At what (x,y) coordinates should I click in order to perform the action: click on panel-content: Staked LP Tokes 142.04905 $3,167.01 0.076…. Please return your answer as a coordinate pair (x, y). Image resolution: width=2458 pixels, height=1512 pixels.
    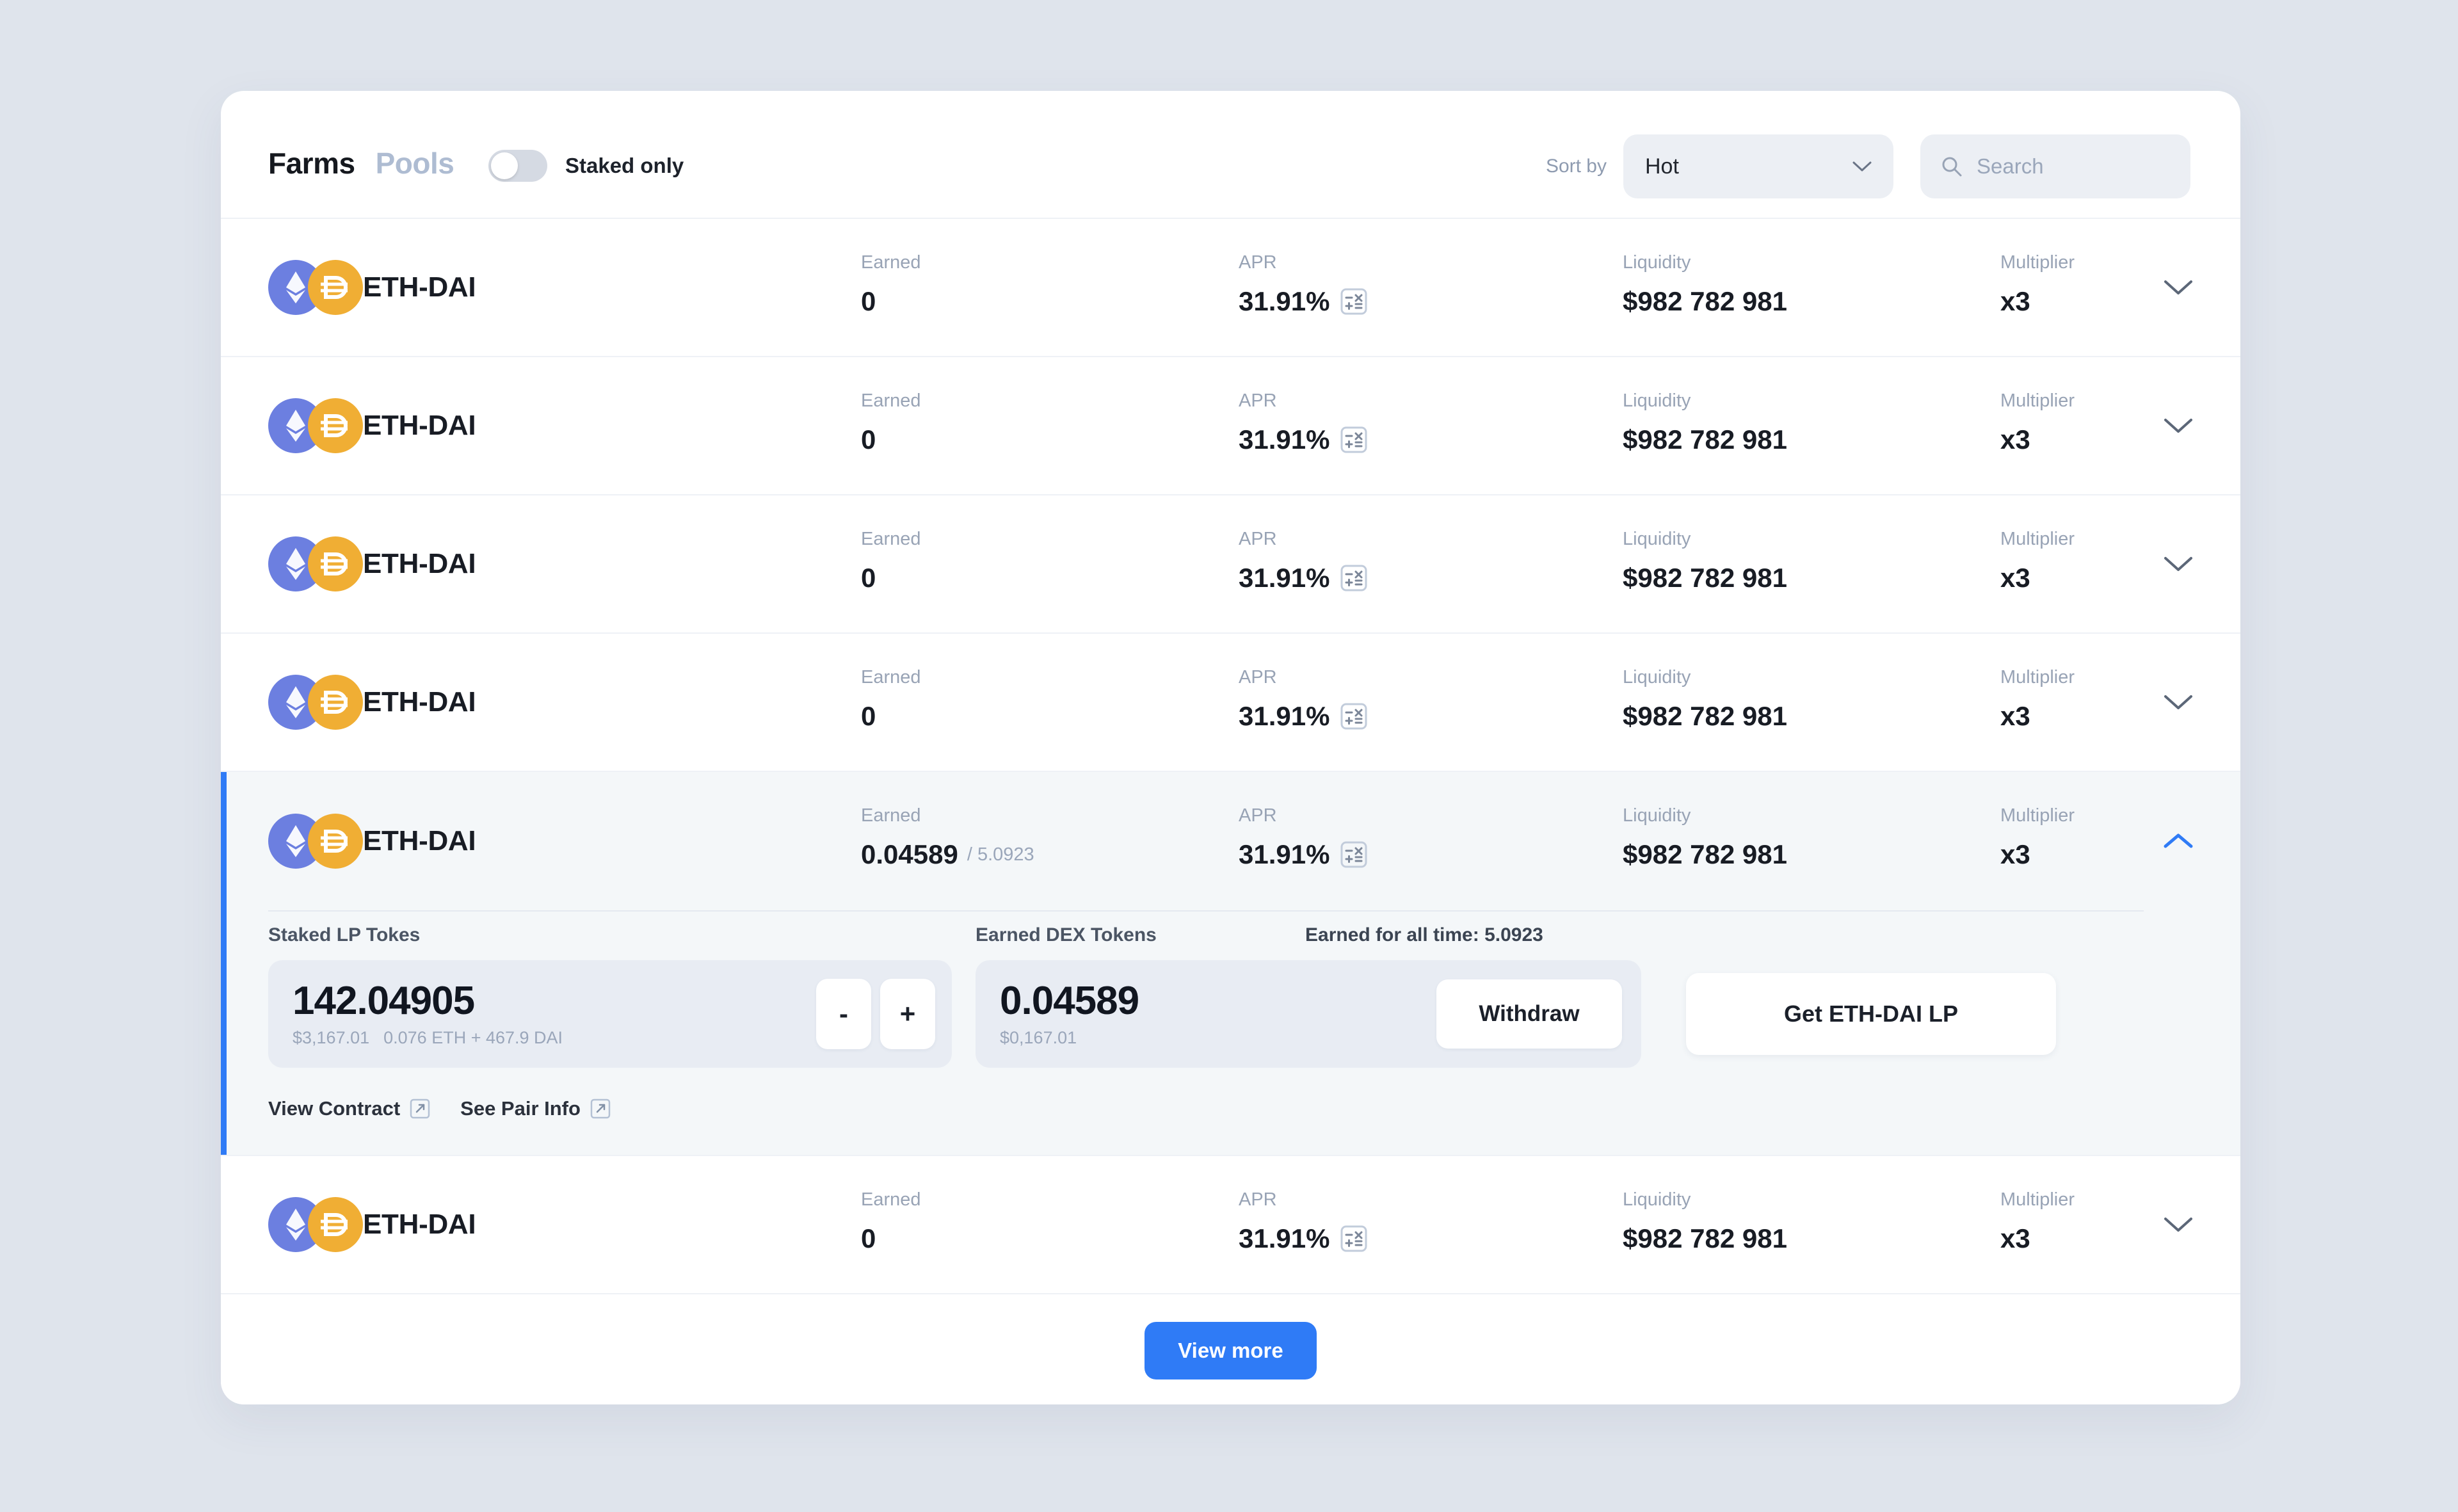
    Looking at the image, I should click on (1231, 1033).